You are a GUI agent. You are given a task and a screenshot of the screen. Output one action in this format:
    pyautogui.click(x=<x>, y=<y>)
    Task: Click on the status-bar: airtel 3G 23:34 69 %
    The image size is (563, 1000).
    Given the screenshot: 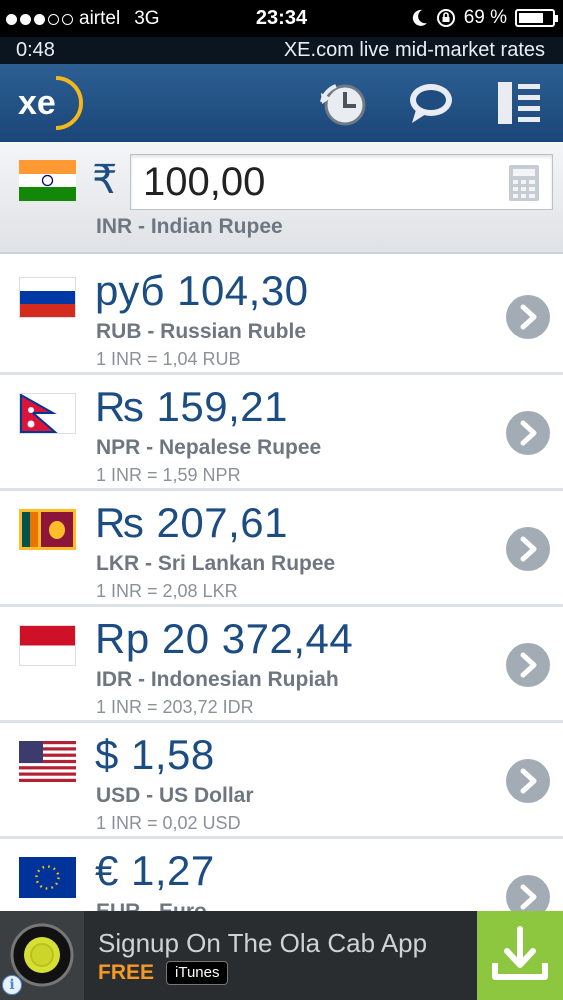 What is the action you would take?
    pyautogui.click(x=281, y=18)
    